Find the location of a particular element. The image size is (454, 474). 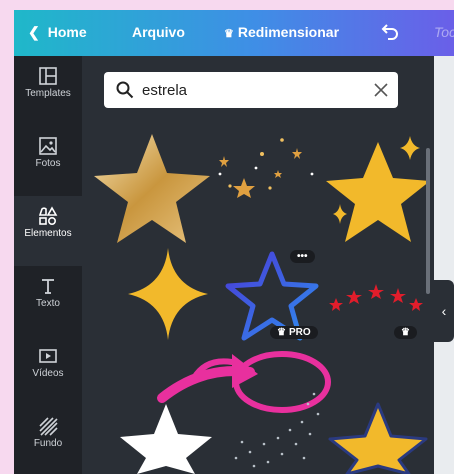

sidebar-item-elements: Elementos is located at coordinates (48, 231).